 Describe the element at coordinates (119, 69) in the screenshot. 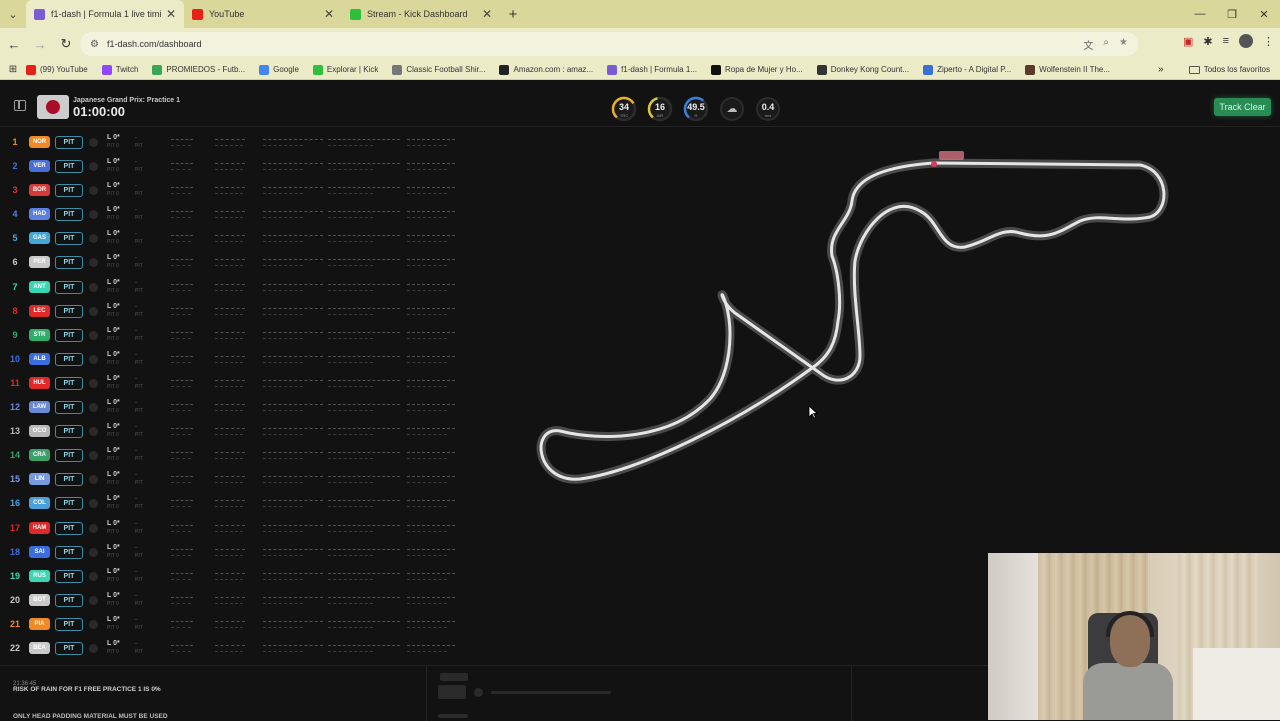

I see `bookmark-item: Twitch` at that location.